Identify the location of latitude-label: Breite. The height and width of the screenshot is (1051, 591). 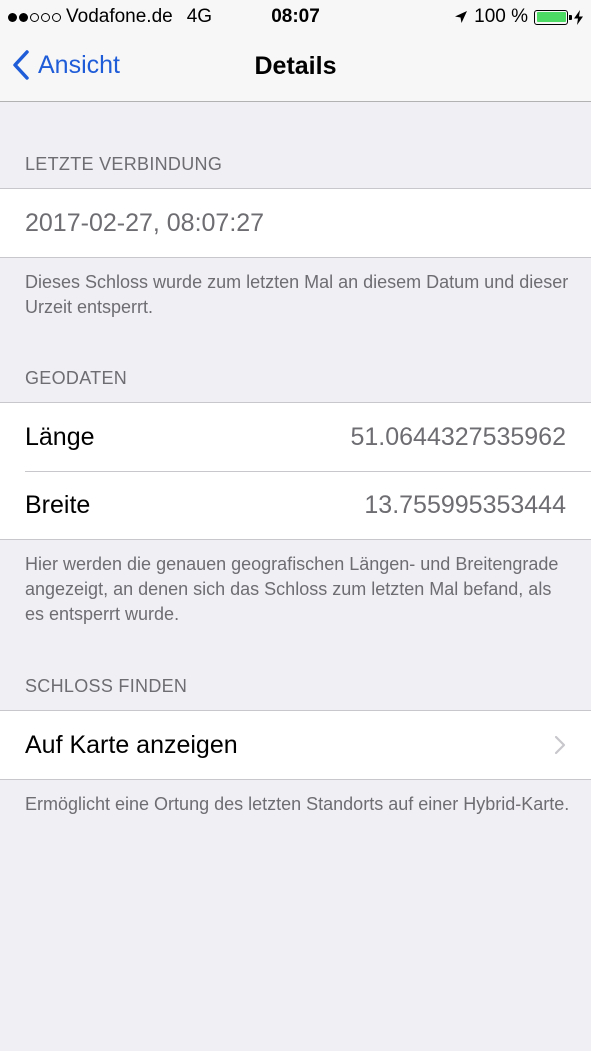
(58, 504).